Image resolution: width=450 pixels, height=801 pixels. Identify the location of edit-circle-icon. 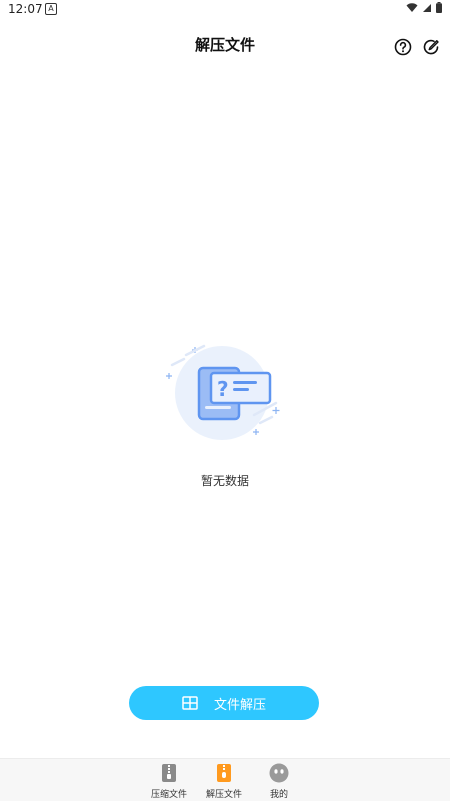
(431, 47).